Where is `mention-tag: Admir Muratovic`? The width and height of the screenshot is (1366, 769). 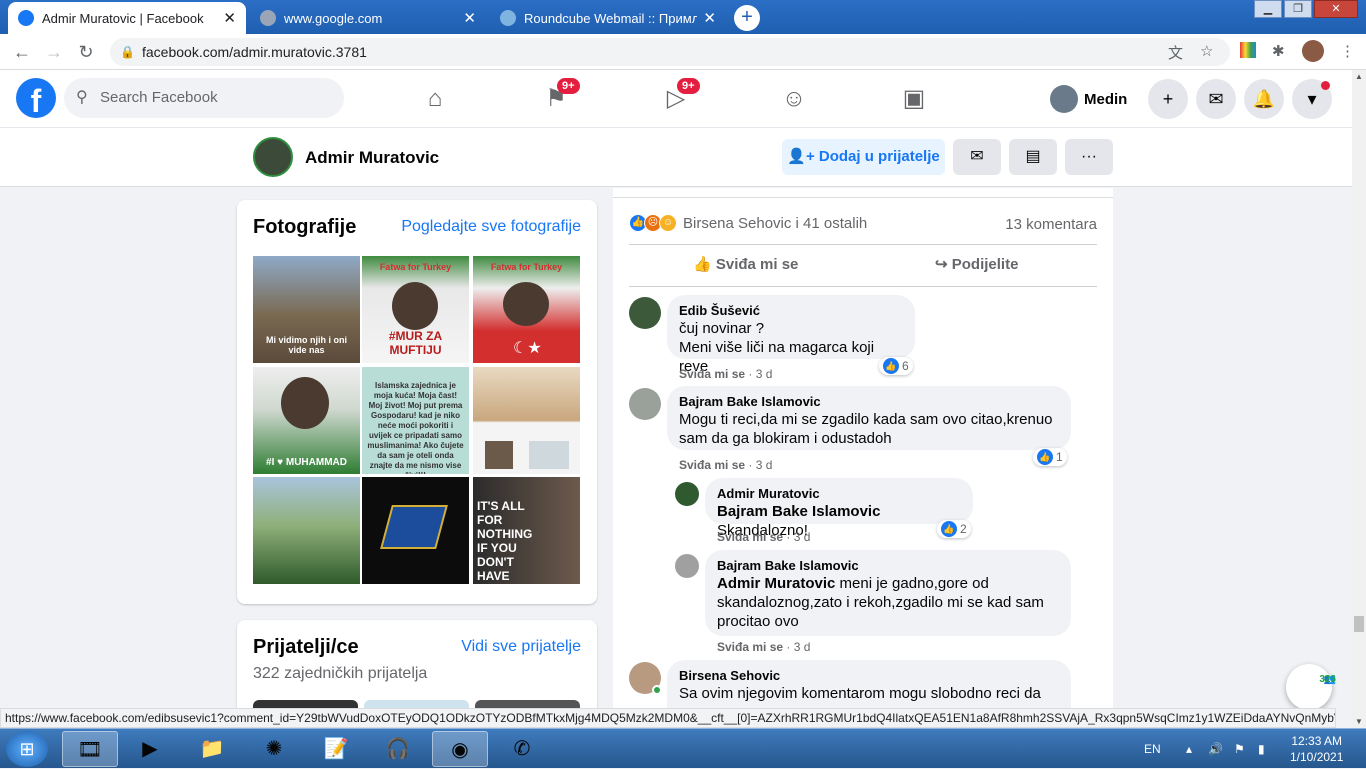 mention-tag: Admir Muratovic is located at coordinates (776, 583).